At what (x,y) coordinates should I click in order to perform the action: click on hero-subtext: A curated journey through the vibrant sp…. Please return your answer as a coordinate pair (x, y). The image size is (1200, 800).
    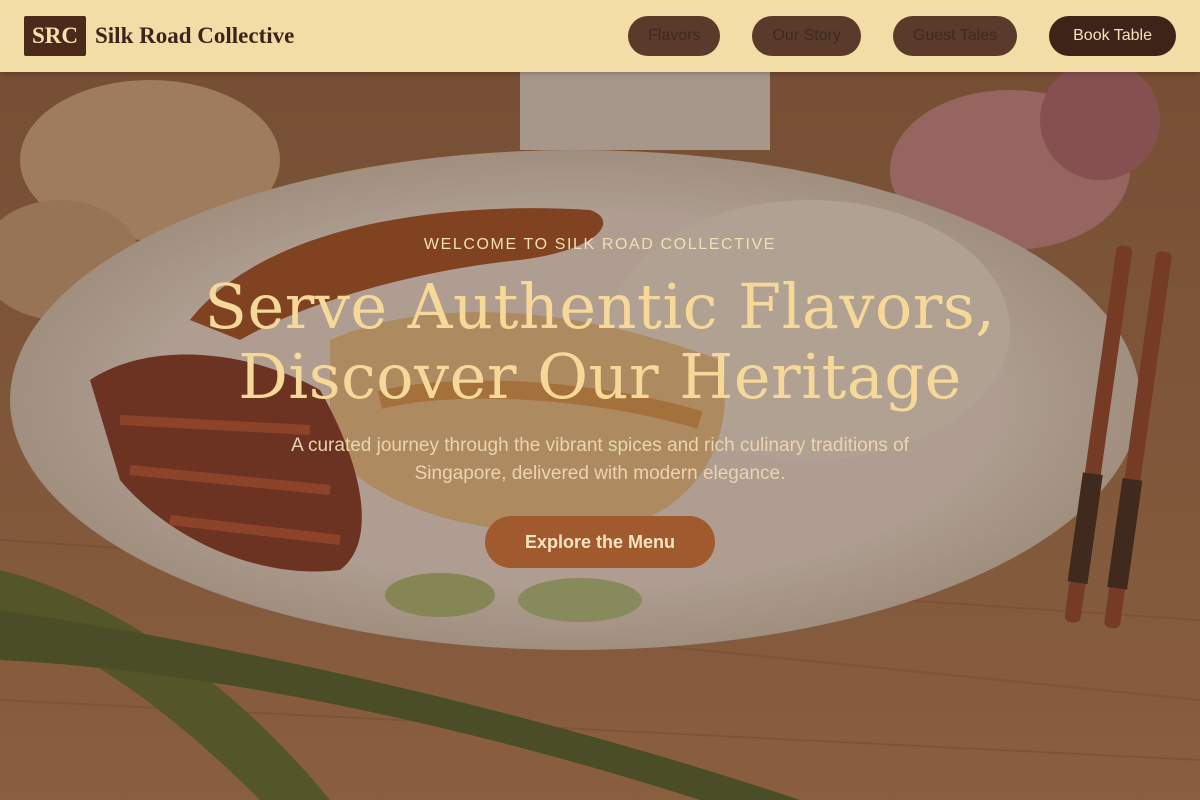
    Looking at the image, I should click on (600, 459).